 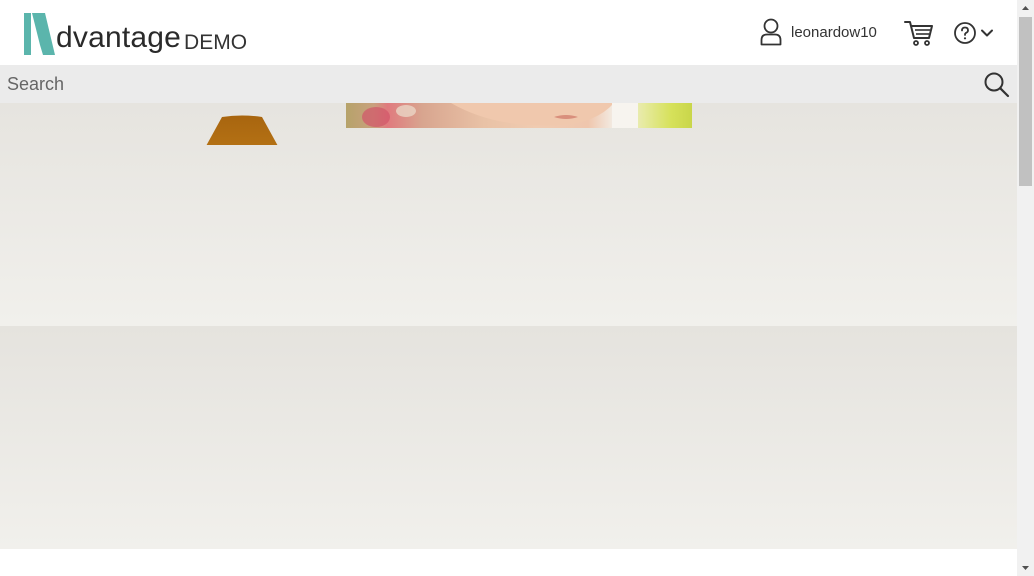 What do you see at coordinates (508, 562) in the screenshot?
I see `page-footer-area` at bounding box center [508, 562].